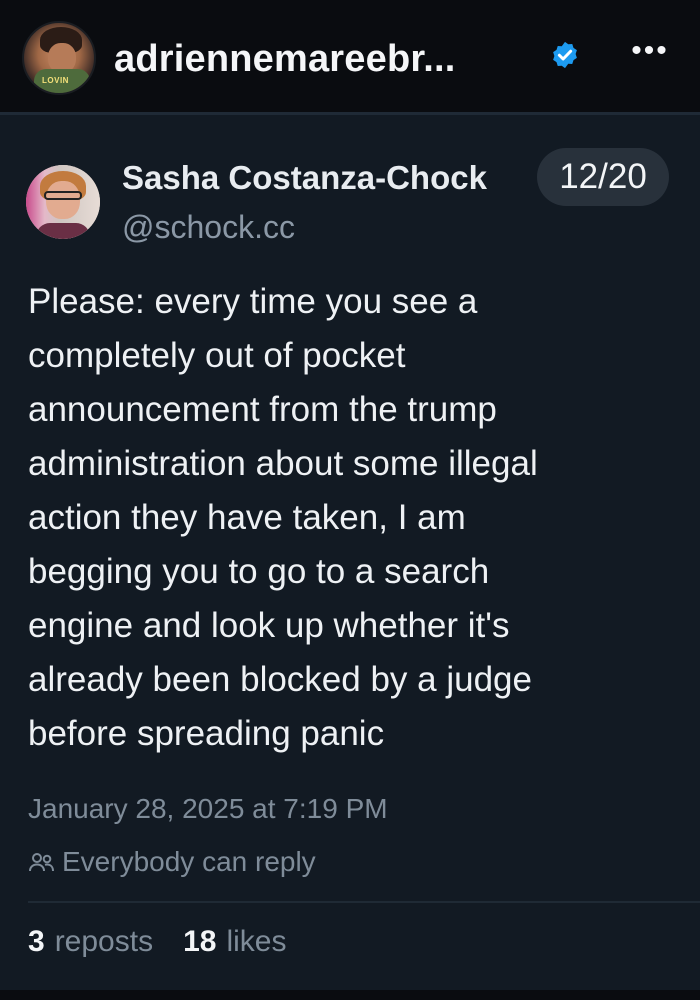 Image resolution: width=700 pixels, height=1000 pixels. What do you see at coordinates (208, 227) in the screenshot?
I see `author-handle: @schock.cc` at bounding box center [208, 227].